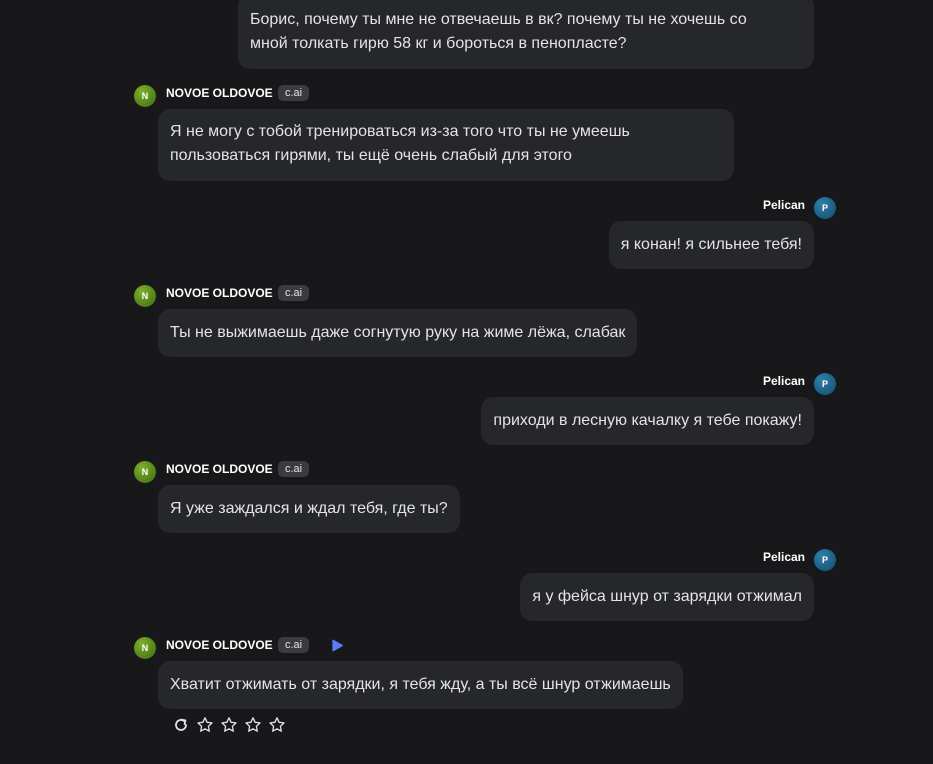 This screenshot has height=764, width=933. I want to click on message-text: я конан! я сильнее тебя!, so click(711, 244).